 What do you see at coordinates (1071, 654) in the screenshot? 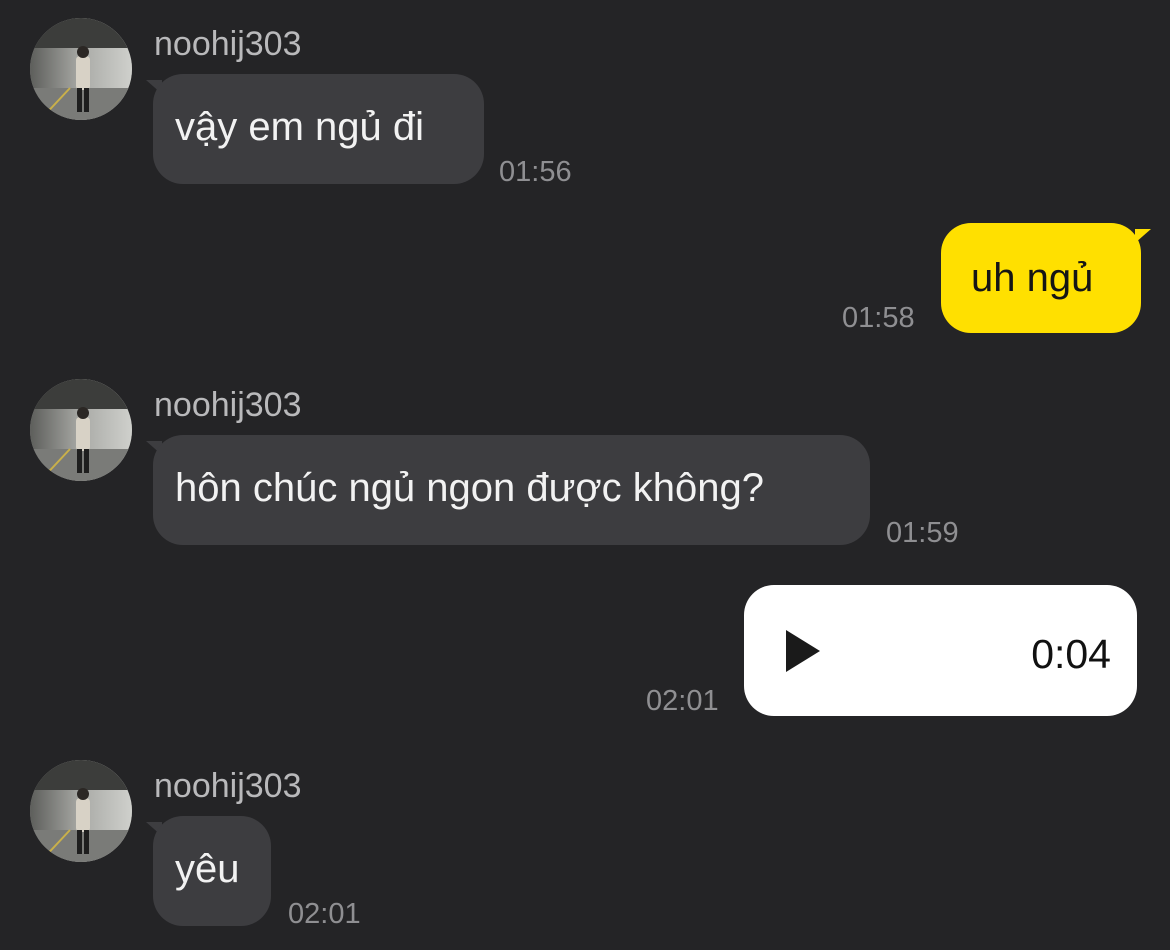
I see `voice-duration: 0:04` at bounding box center [1071, 654].